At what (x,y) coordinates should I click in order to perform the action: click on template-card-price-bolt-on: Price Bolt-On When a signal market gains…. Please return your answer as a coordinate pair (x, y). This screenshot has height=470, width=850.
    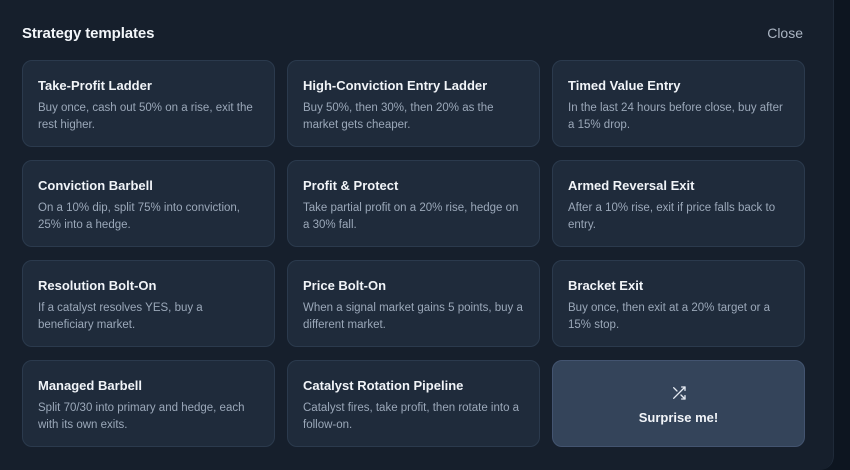
    Looking at the image, I should click on (413, 303).